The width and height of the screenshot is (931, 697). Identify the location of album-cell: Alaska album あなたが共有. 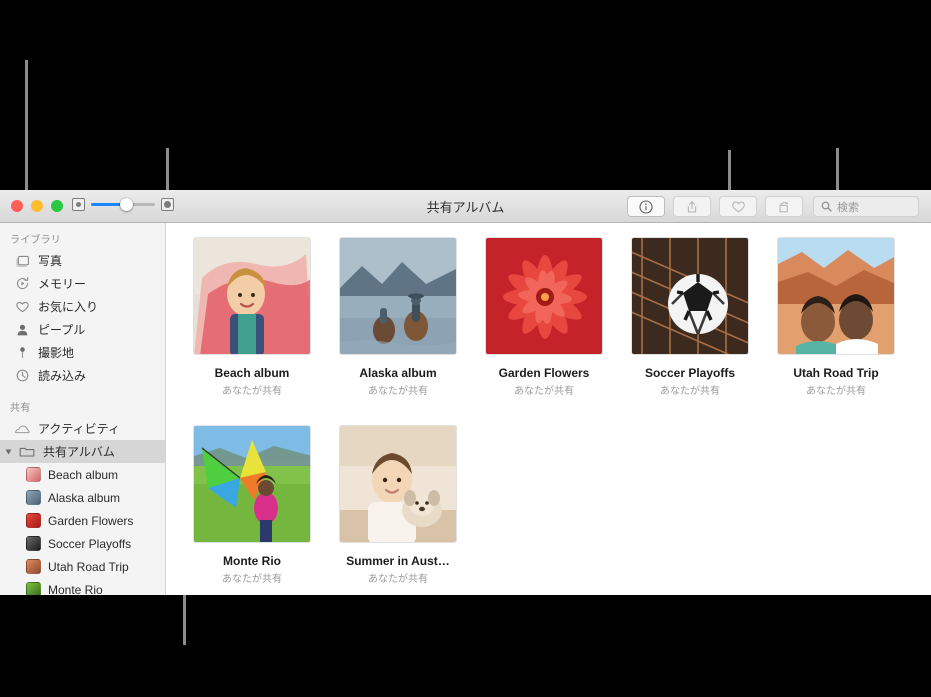
(398, 317).